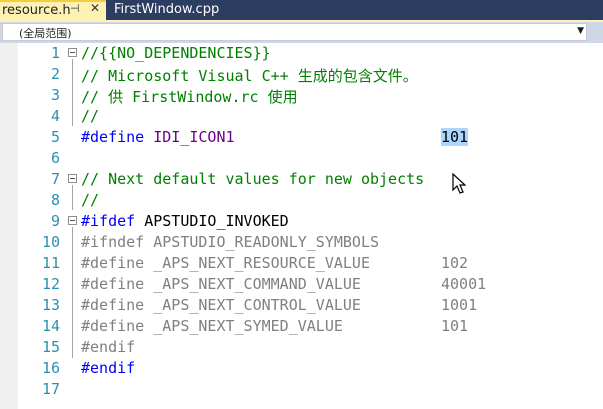 This screenshot has width=603, height=409. Describe the element at coordinates (50, 284) in the screenshot. I see `line-number: 12` at that location.